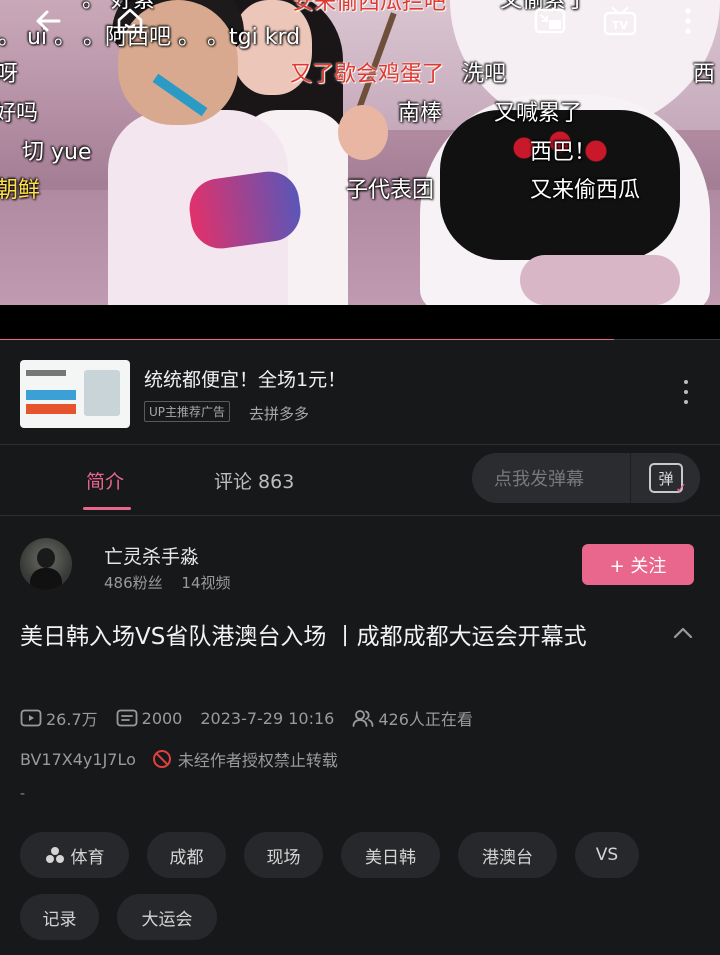  What do you see at coordinates (681, 489) in the screenshot?
I see `check-icon: ✓` at bounding box center [681, 489].